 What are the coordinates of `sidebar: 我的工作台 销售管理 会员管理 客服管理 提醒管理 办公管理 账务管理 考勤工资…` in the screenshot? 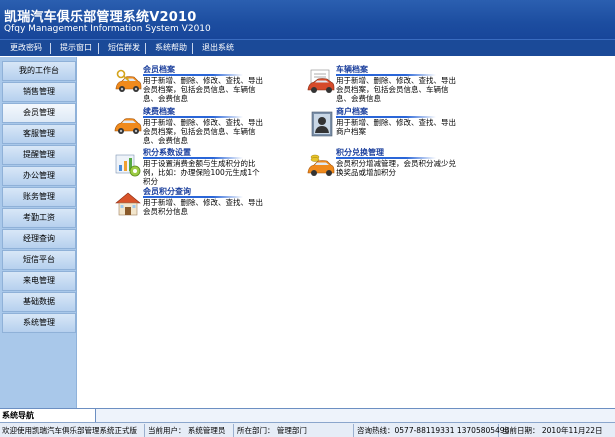 It's located at (38, 232).